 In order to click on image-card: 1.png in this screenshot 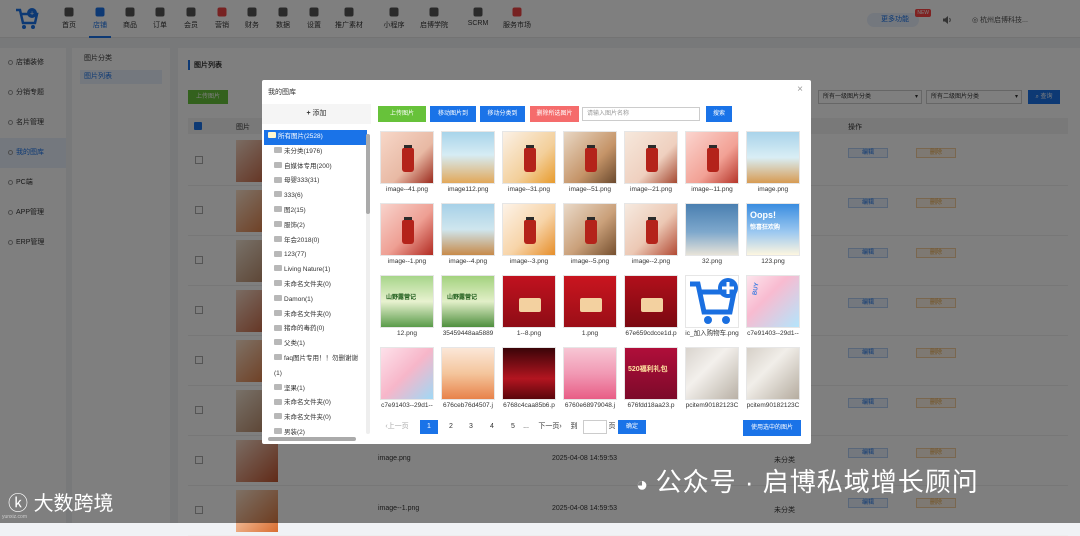, I will do `click(590, 307)`.